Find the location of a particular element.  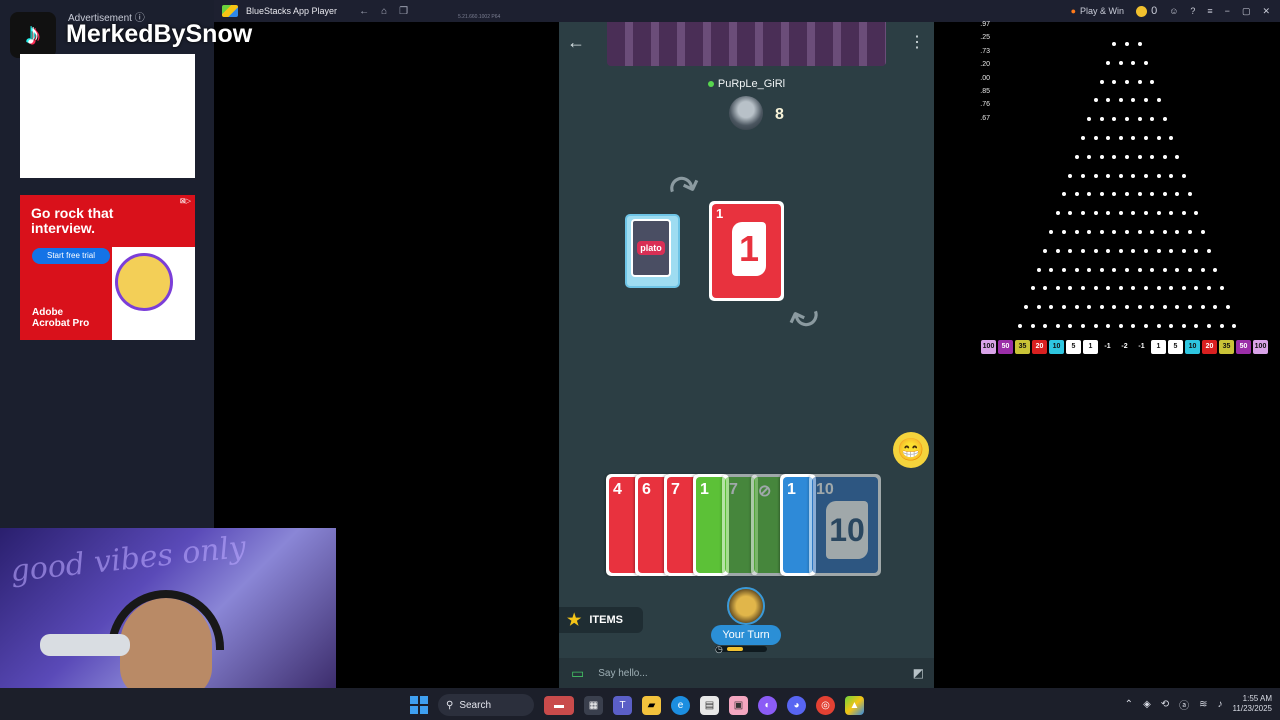

wifi-icon: ≋ is located at coordinates (1203, 704).